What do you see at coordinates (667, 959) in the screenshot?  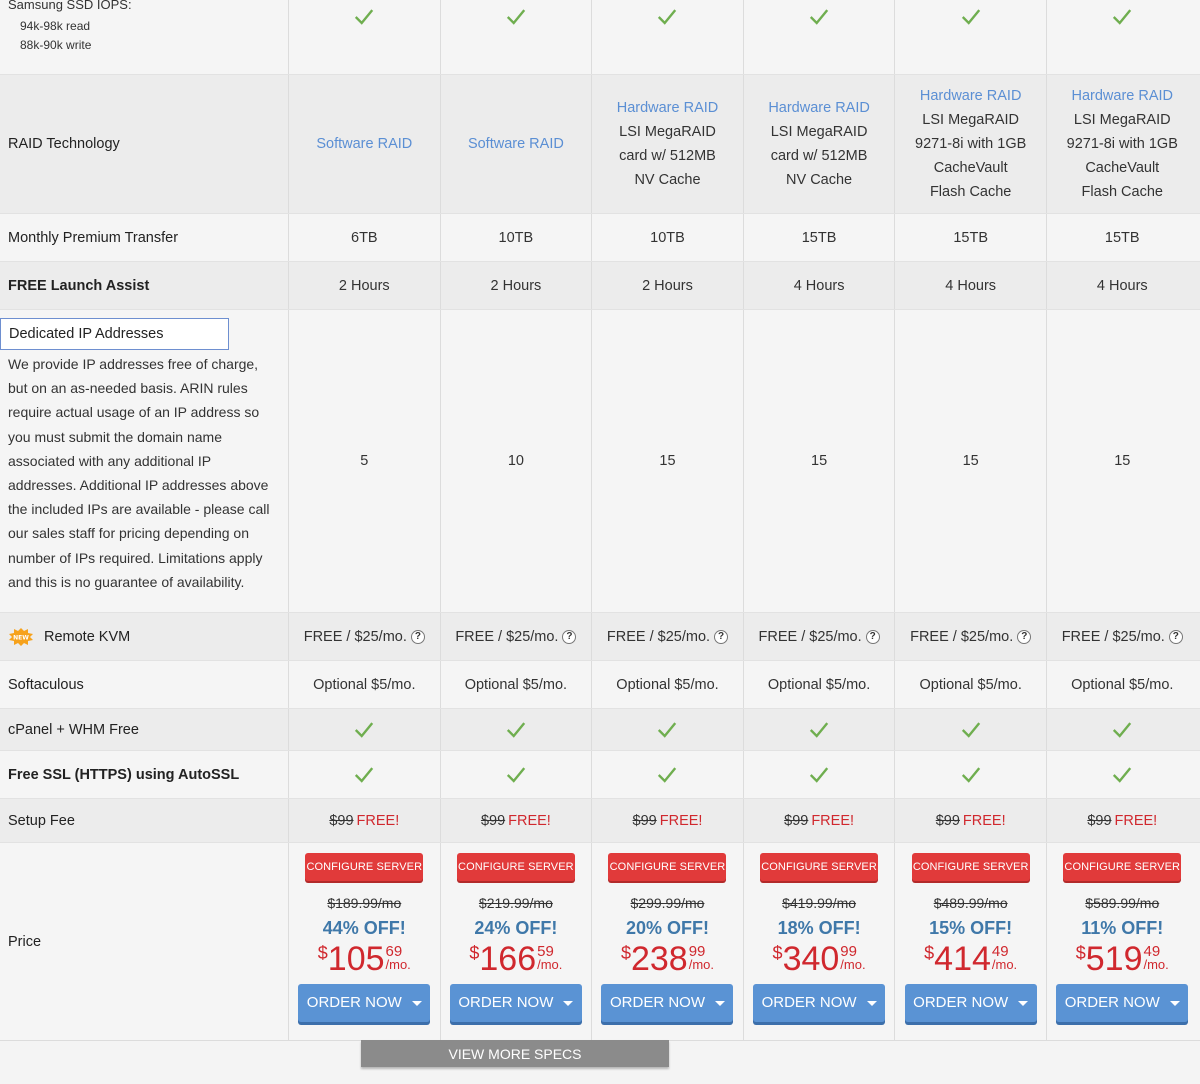 I see `monthly-price: $238 99/mo.` at bounding box center [667, 959].